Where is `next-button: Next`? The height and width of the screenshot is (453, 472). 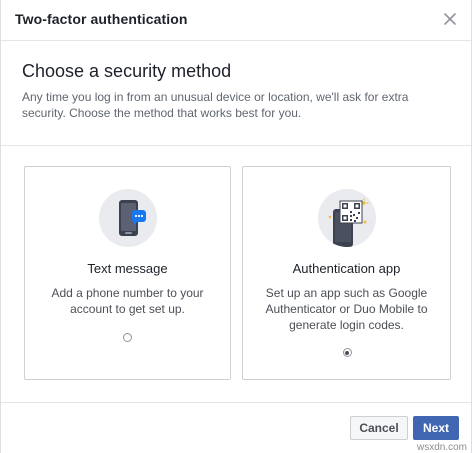
next-button: Next is located at coordinates (436, 428).